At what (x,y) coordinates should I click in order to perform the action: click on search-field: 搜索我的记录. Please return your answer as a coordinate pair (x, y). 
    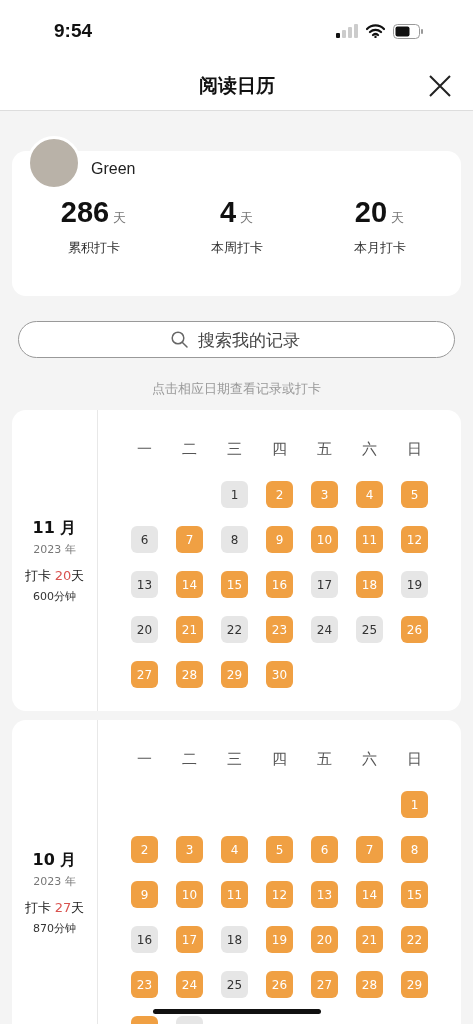
    Looking at the image, I should click on (236, 339).